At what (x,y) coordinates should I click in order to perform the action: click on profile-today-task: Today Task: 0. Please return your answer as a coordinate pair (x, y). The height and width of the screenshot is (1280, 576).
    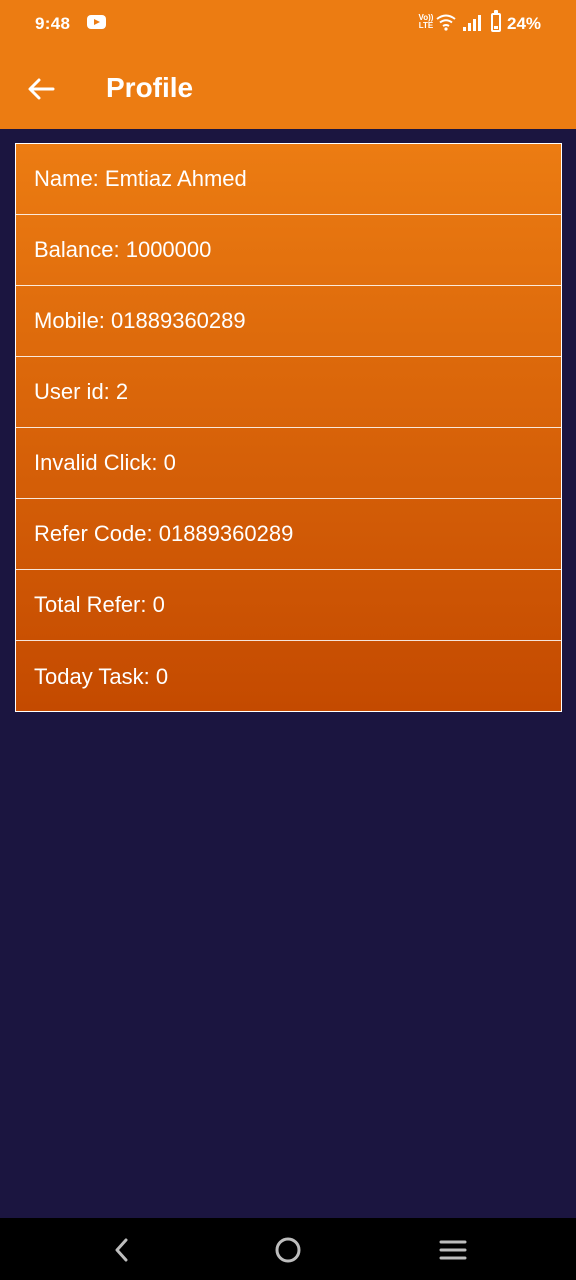
    Looking at the image, I should click on (101, 676).